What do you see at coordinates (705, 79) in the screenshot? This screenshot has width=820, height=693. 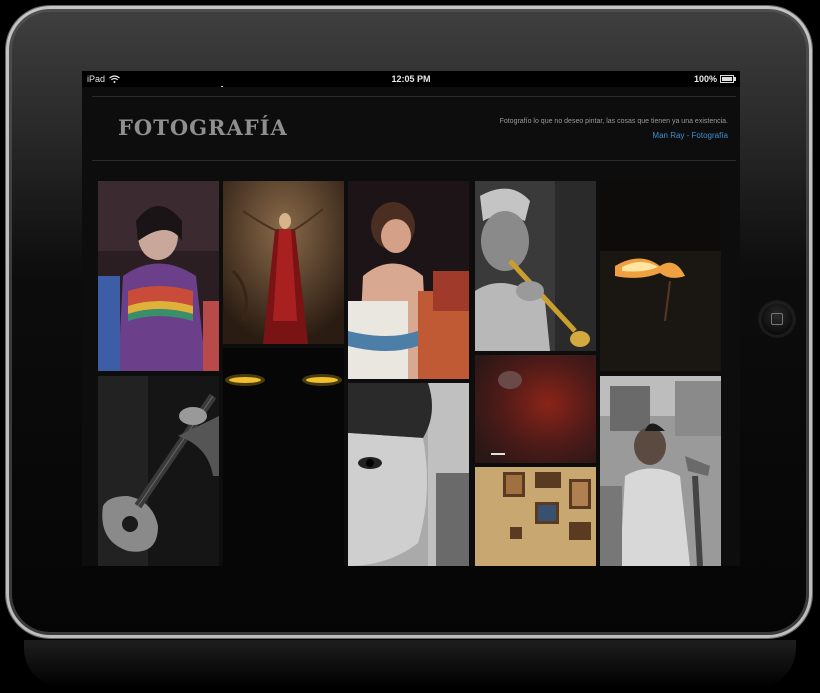 I see `battery-percent: 100%` at bounding box center [705, 79].